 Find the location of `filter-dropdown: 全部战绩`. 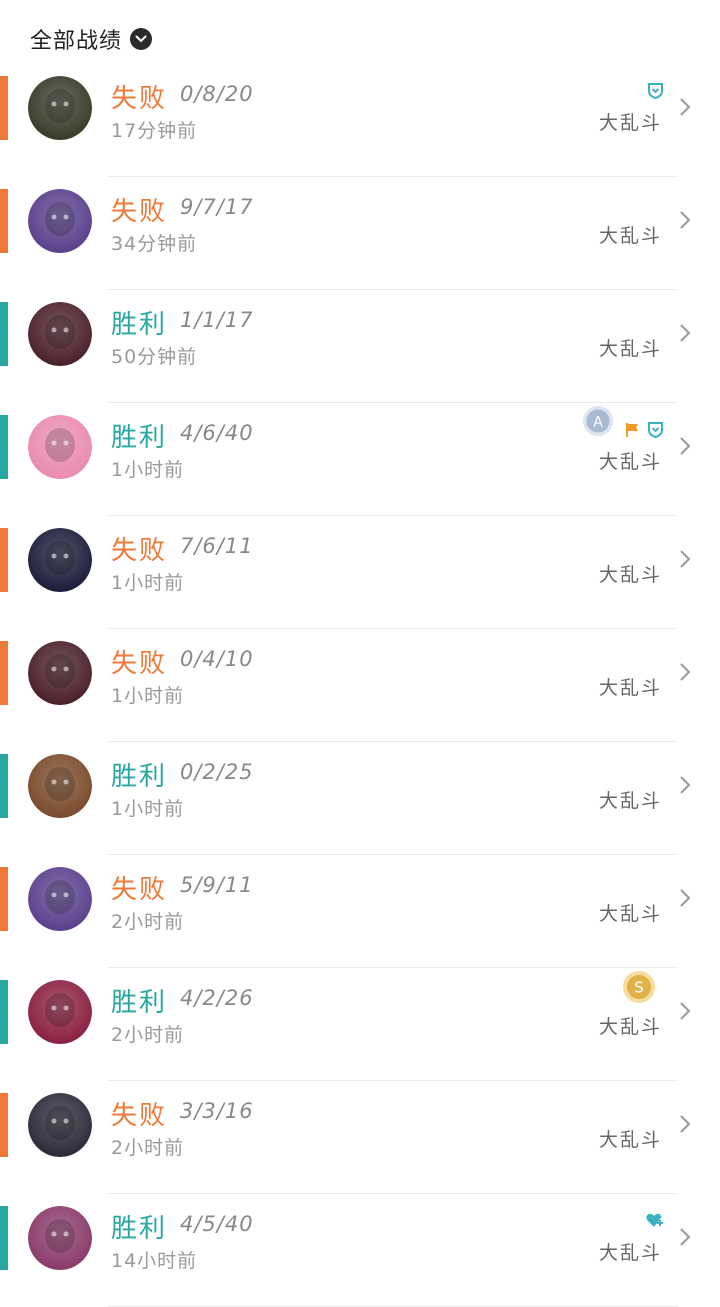

filter-dropdown: 全部战绩 is located at coordinates (91, 39).